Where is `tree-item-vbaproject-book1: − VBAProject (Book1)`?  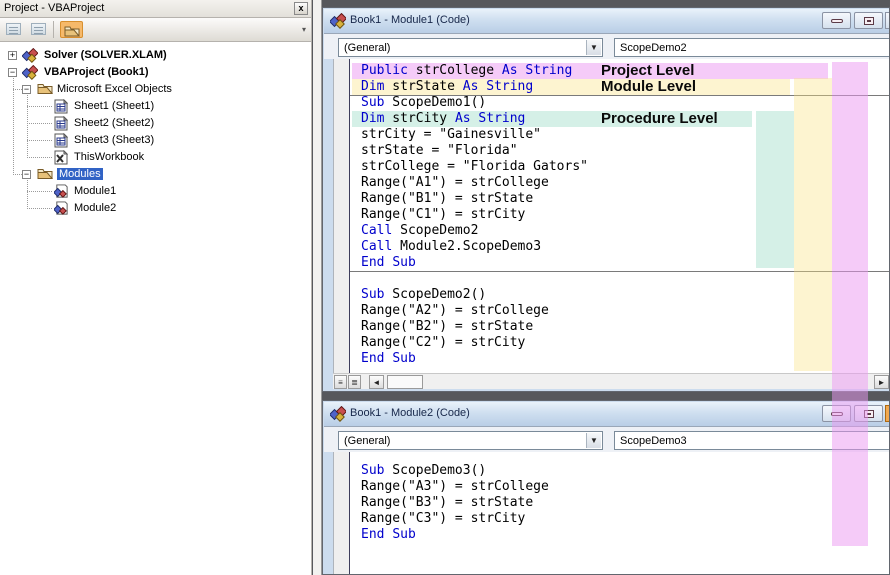 tree-item-vbaproject-book1: − VBAProject (Book1) is located at coordinates (155, 72).